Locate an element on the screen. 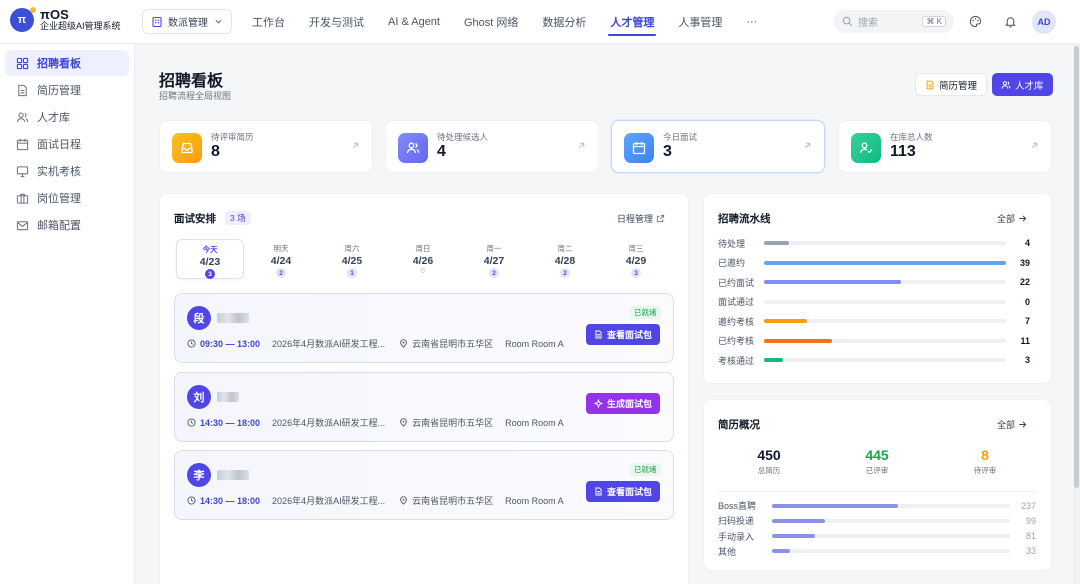 The width and height of the screenshot is (1080, 584). palette-icon is located at coordinates (975, 21).